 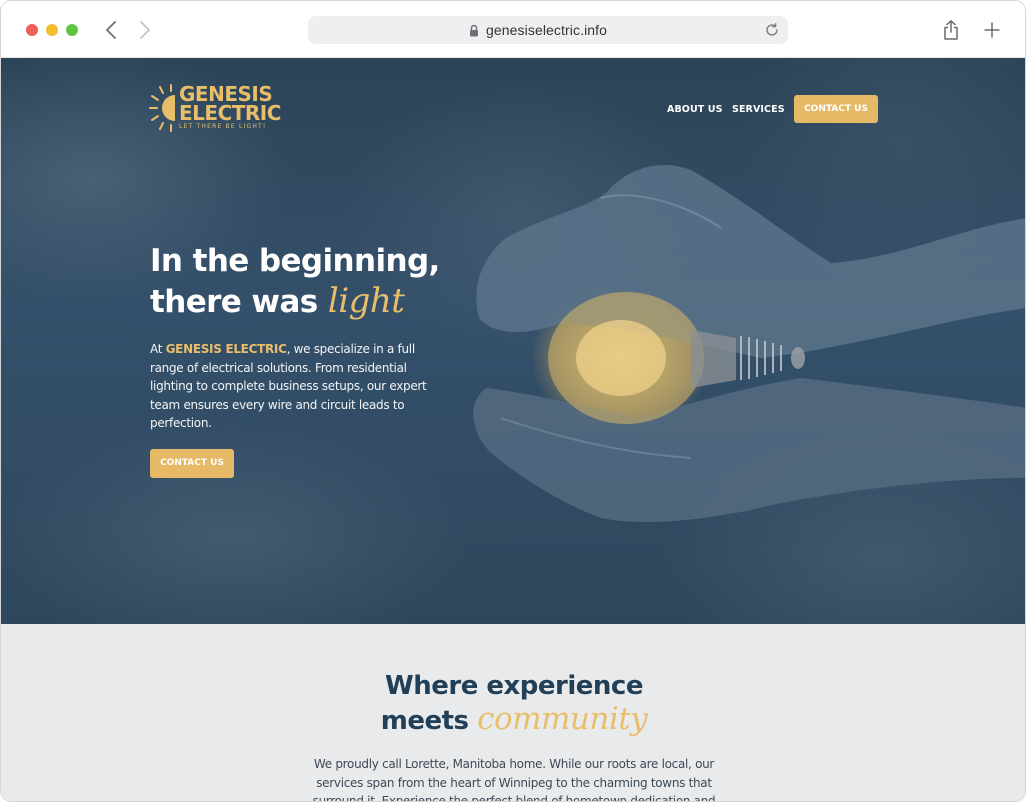 What do you see at coordinates (239, 302) in the screenshot?
I see `hero-headline-prefix: there was` at bounding box center [239, 302].